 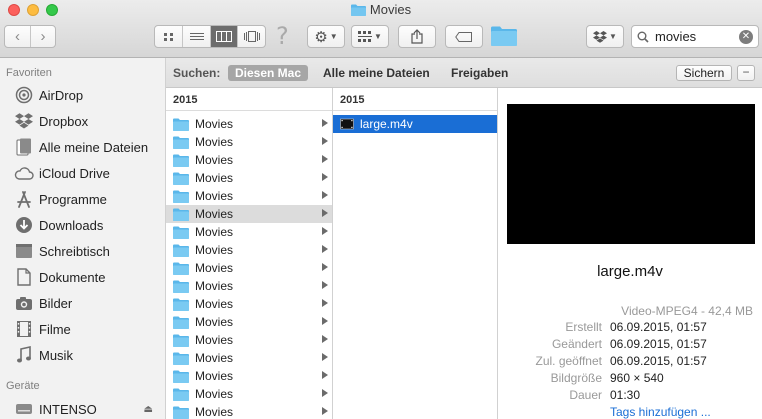 I want to click on sidebar-item-applications: Programme, so click(x=82, y=199).